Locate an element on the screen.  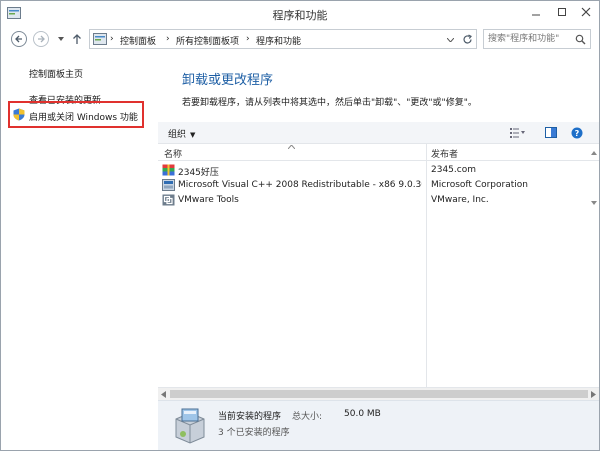
details-title: 当前安装的程序 is located at coordinates (250, 417).